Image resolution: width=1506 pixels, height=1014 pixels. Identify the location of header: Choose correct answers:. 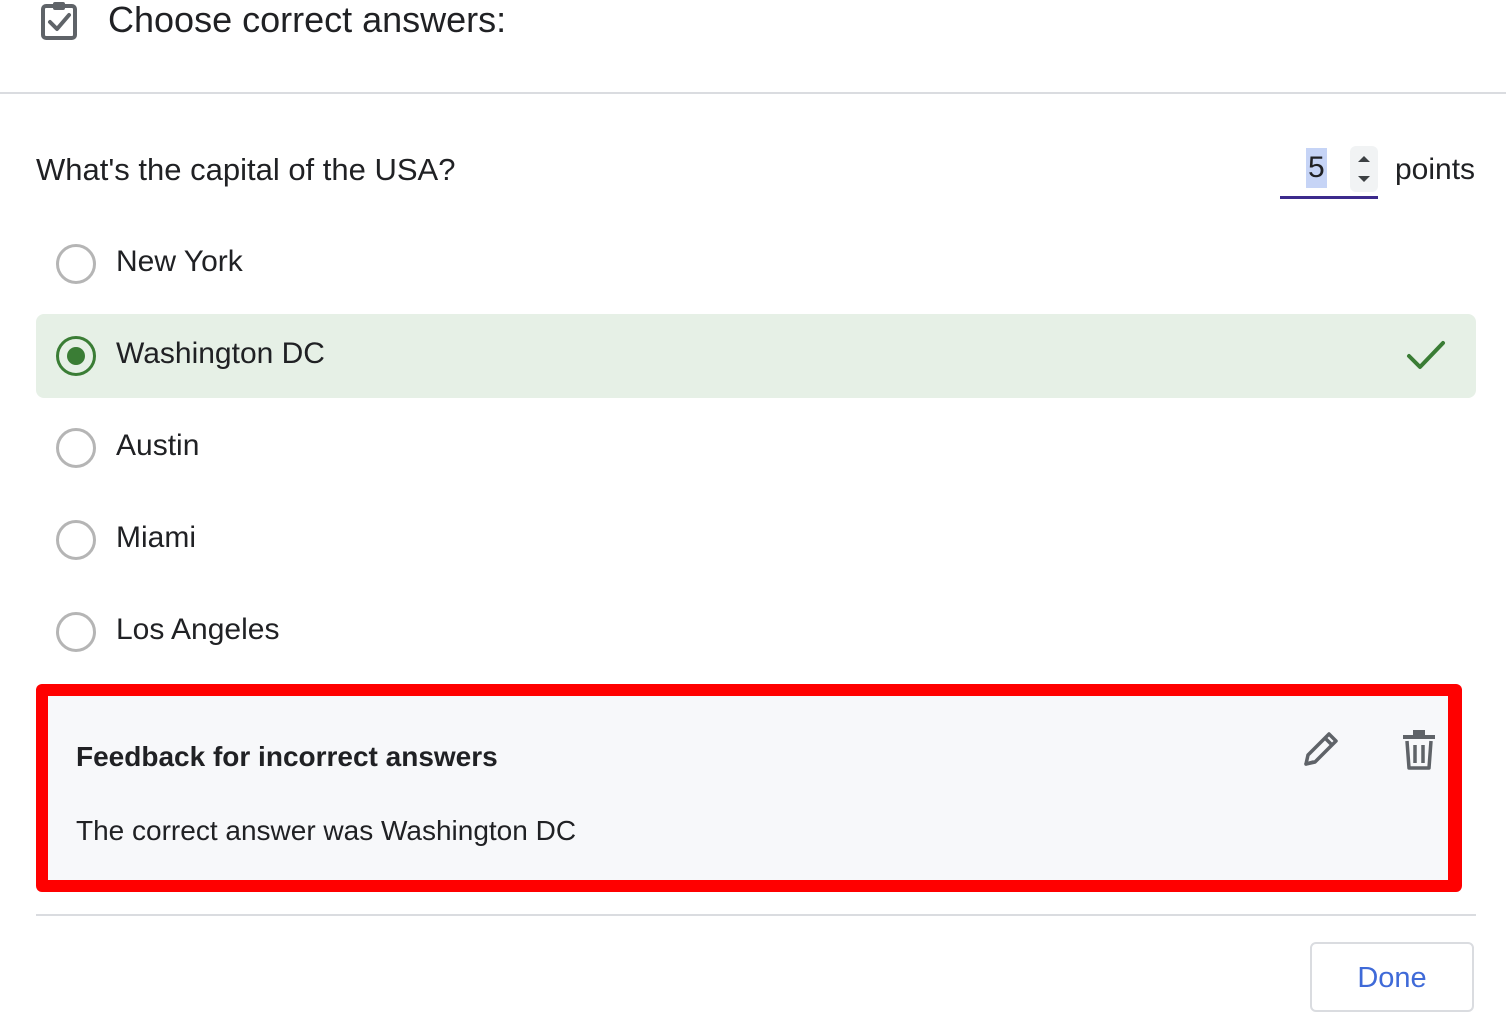
(753, 47).